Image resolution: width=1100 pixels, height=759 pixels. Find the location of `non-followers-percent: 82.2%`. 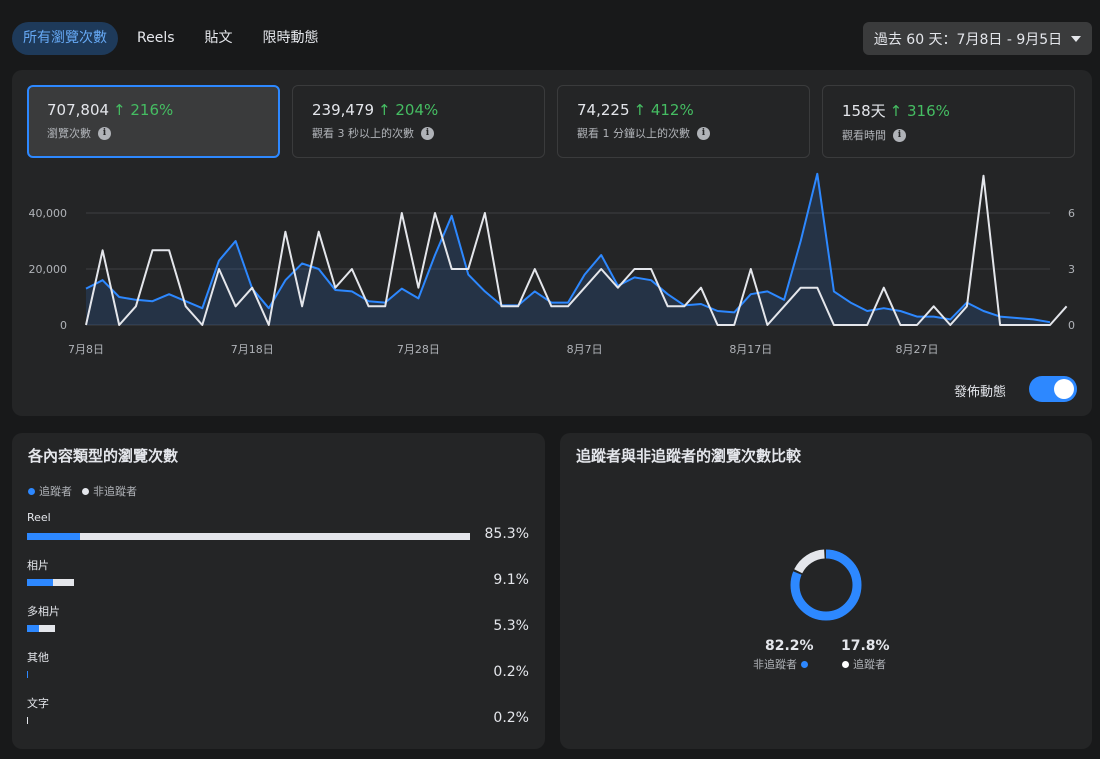

non-followers-percent: 82.2% is located at coordinates (789, 646).